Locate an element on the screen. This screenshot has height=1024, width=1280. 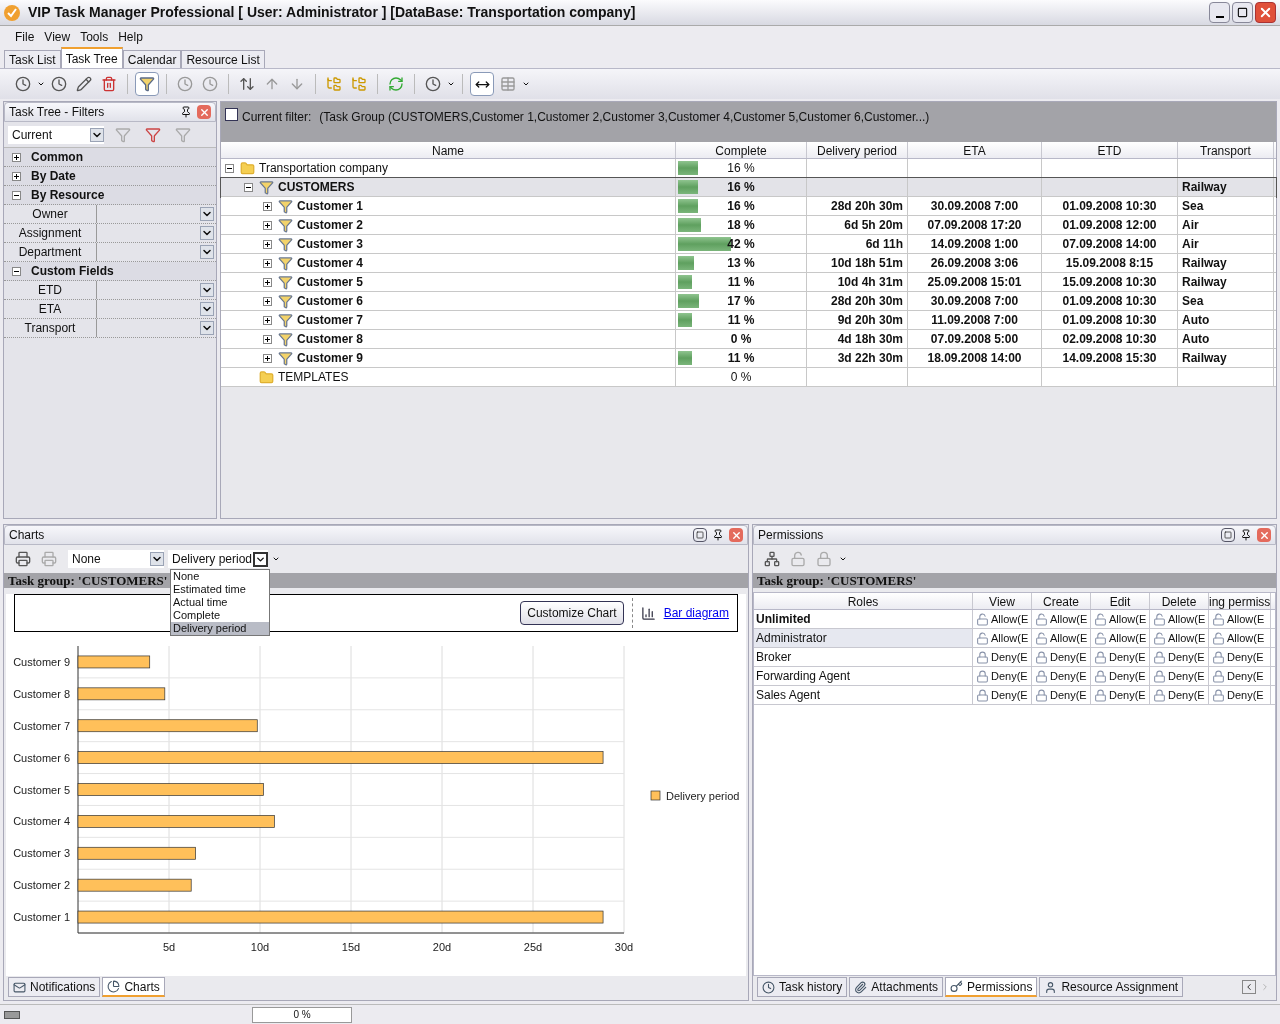
lock-icon is located at coordinates (1159, 657).